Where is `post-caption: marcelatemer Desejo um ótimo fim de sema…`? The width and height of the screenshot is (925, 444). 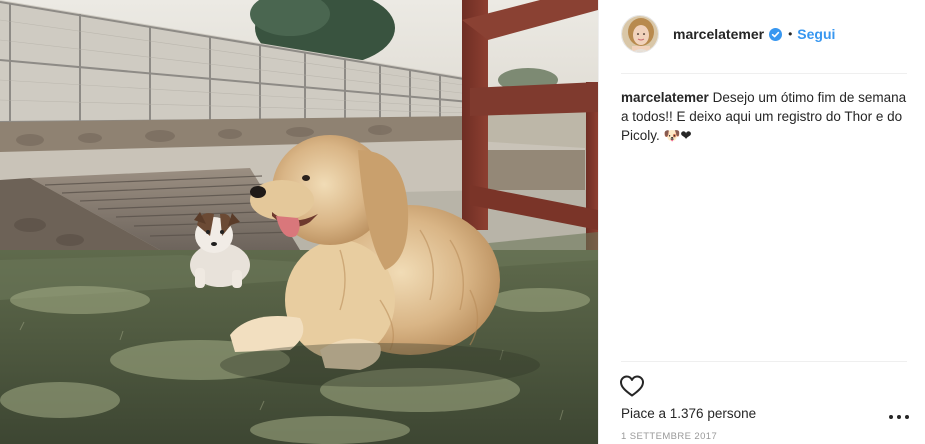
post-caption: marcelatemer Desejo um ótimo fim de sema… is located at coordinates (767, 116).